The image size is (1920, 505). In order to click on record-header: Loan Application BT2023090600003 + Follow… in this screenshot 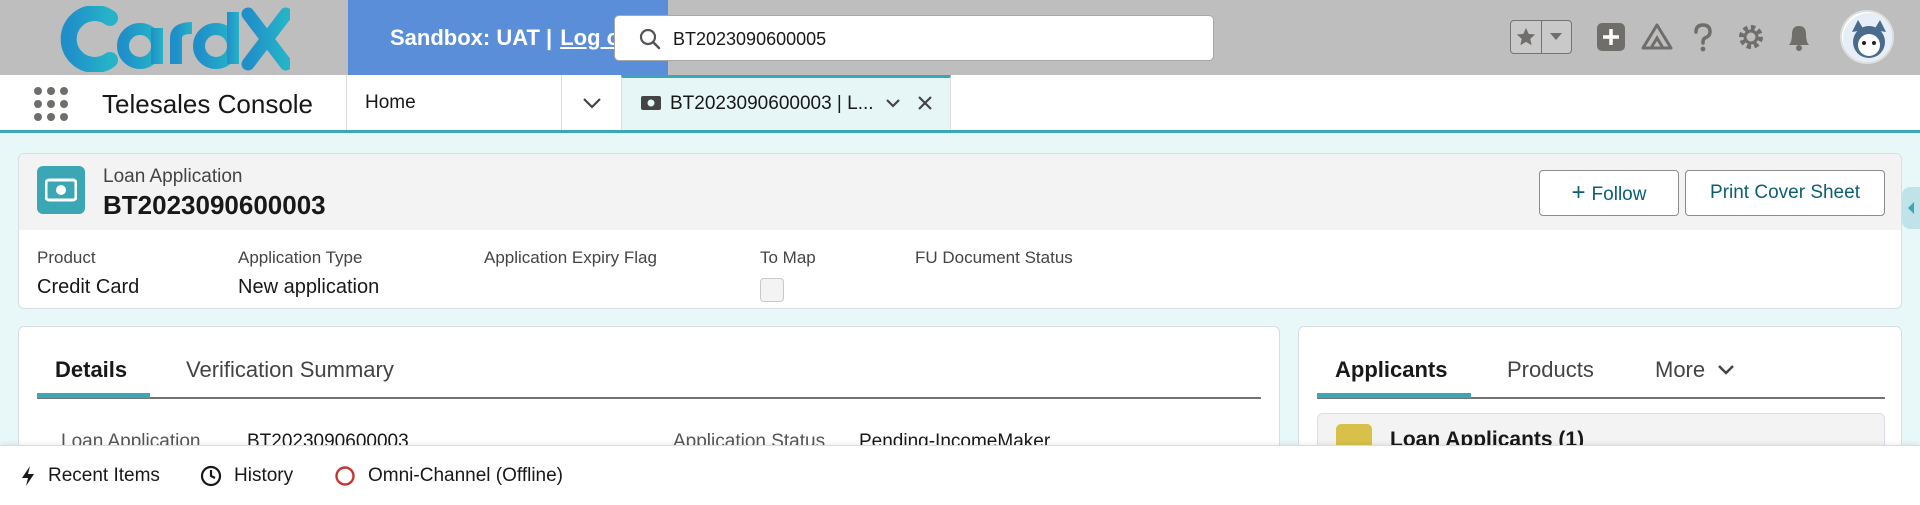, I will do `click(960, 192)`.